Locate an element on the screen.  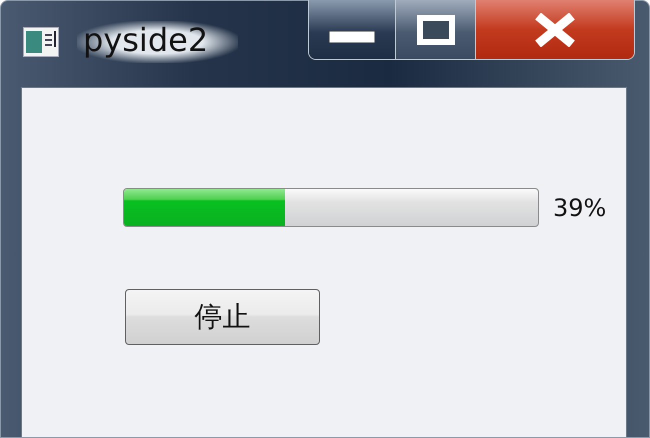
minimize-icon is located at coordinates (352, 37).